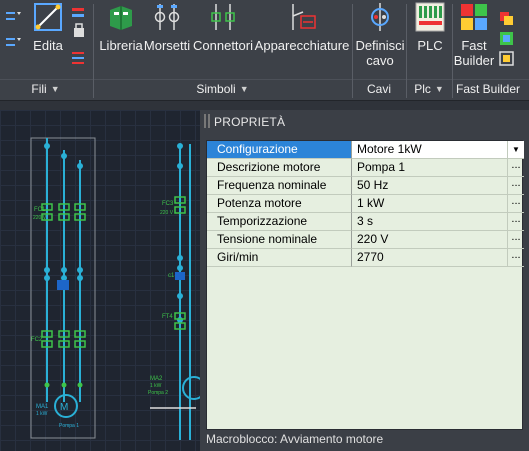 This screenshot has width=529, height=451. What do you see at coordinates (13, 38) in the screenshot?
I see `wire-tools-icon` at bounding box center [13, 38].